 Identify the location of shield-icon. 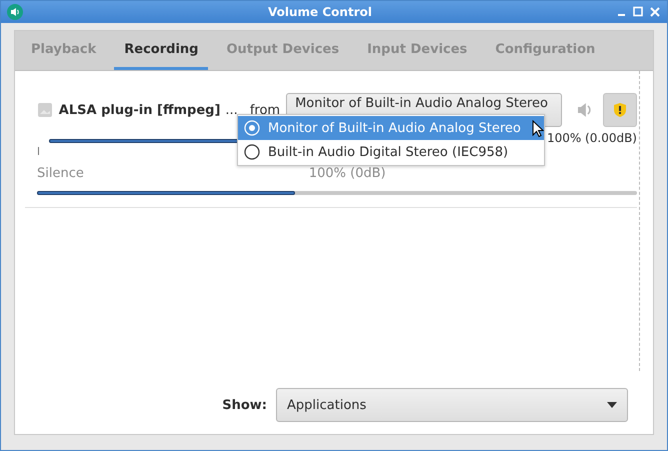
(620, 110).